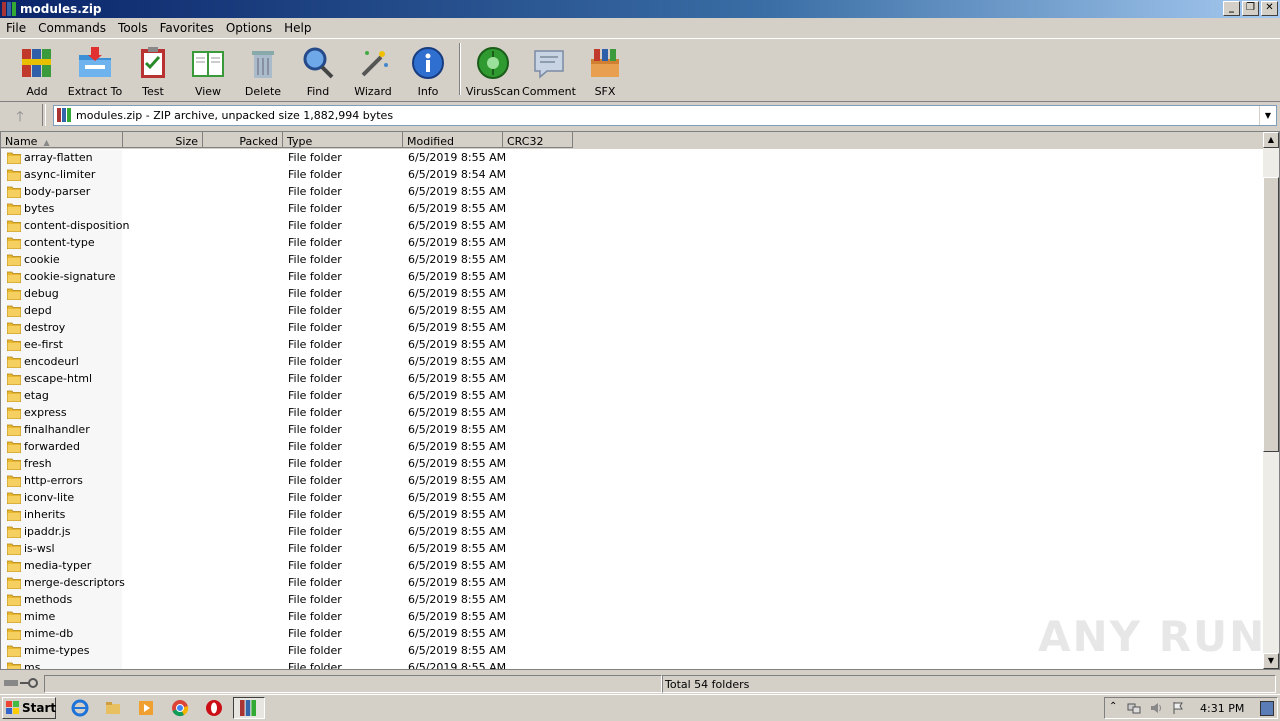 Image resolution: width=1280 pixels, height=721 pixels. What do you see at coordinates (632, 311) in the screenshot?
I see `table-row: depd File folder 6/5/2019 8:55 AM` at bounding box center [632, 311].